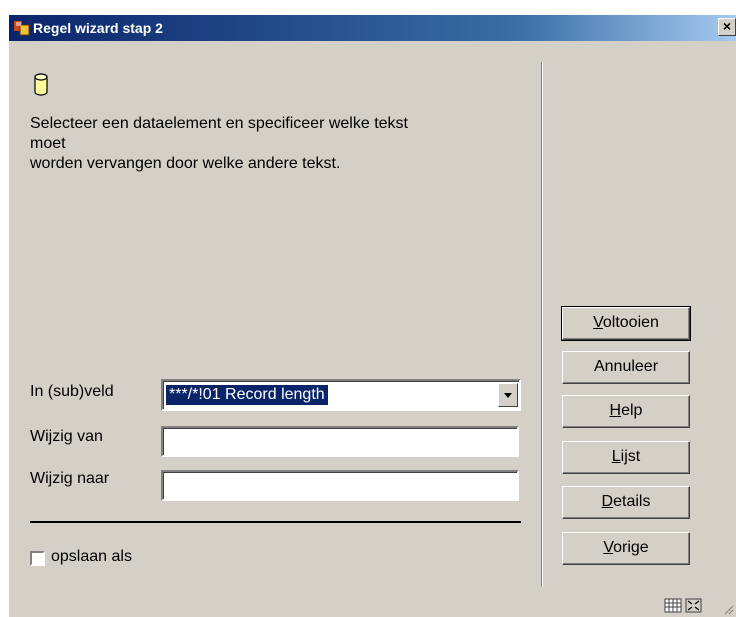 This screenshot has height=617, width=736. I want to click on details-button: Details, so click(626, 502).